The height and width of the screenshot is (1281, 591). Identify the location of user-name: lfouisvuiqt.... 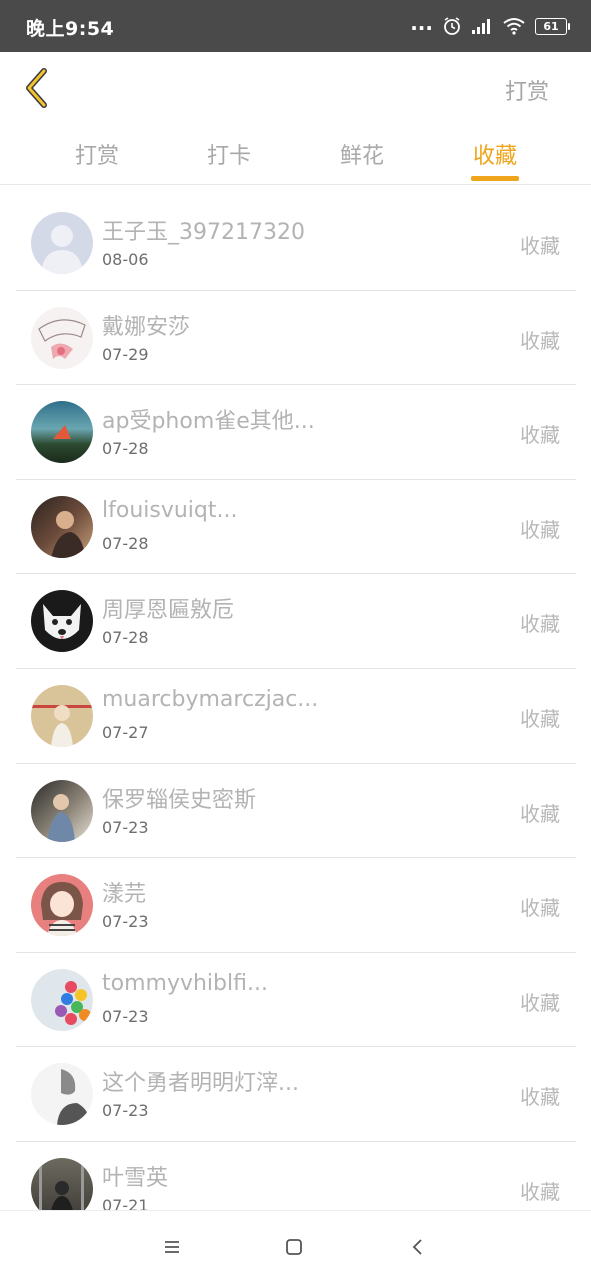
(170, 510).